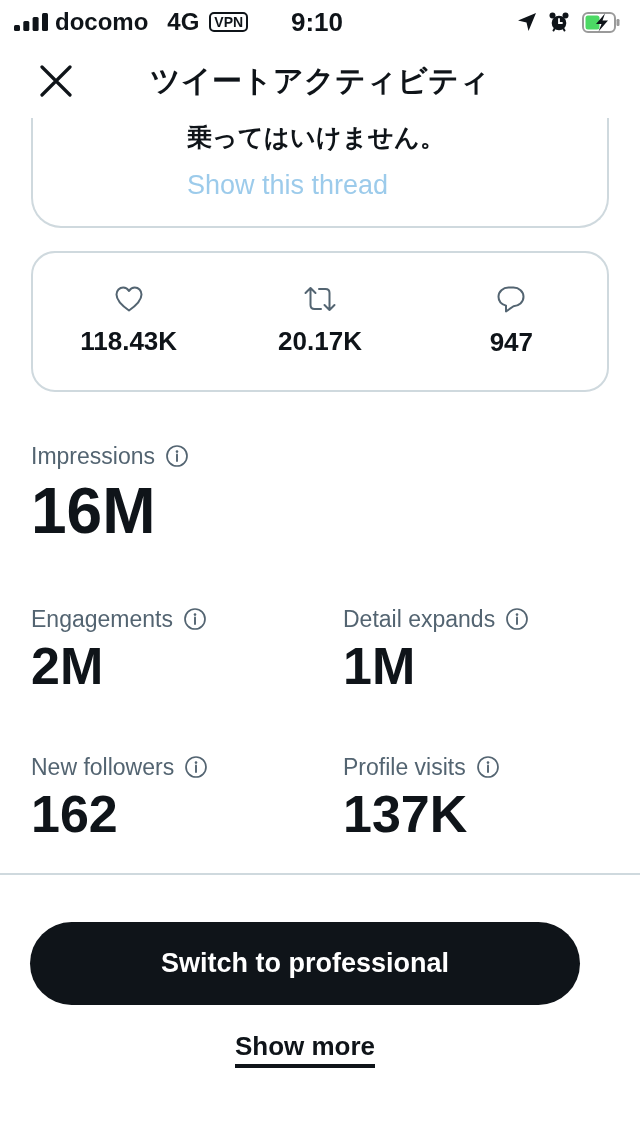 The width and height of the screenshot is (640, 1136). Describe the element at coordinates (419, 619) in the screenshot. I see `metric-label: Detail expands` at that location.